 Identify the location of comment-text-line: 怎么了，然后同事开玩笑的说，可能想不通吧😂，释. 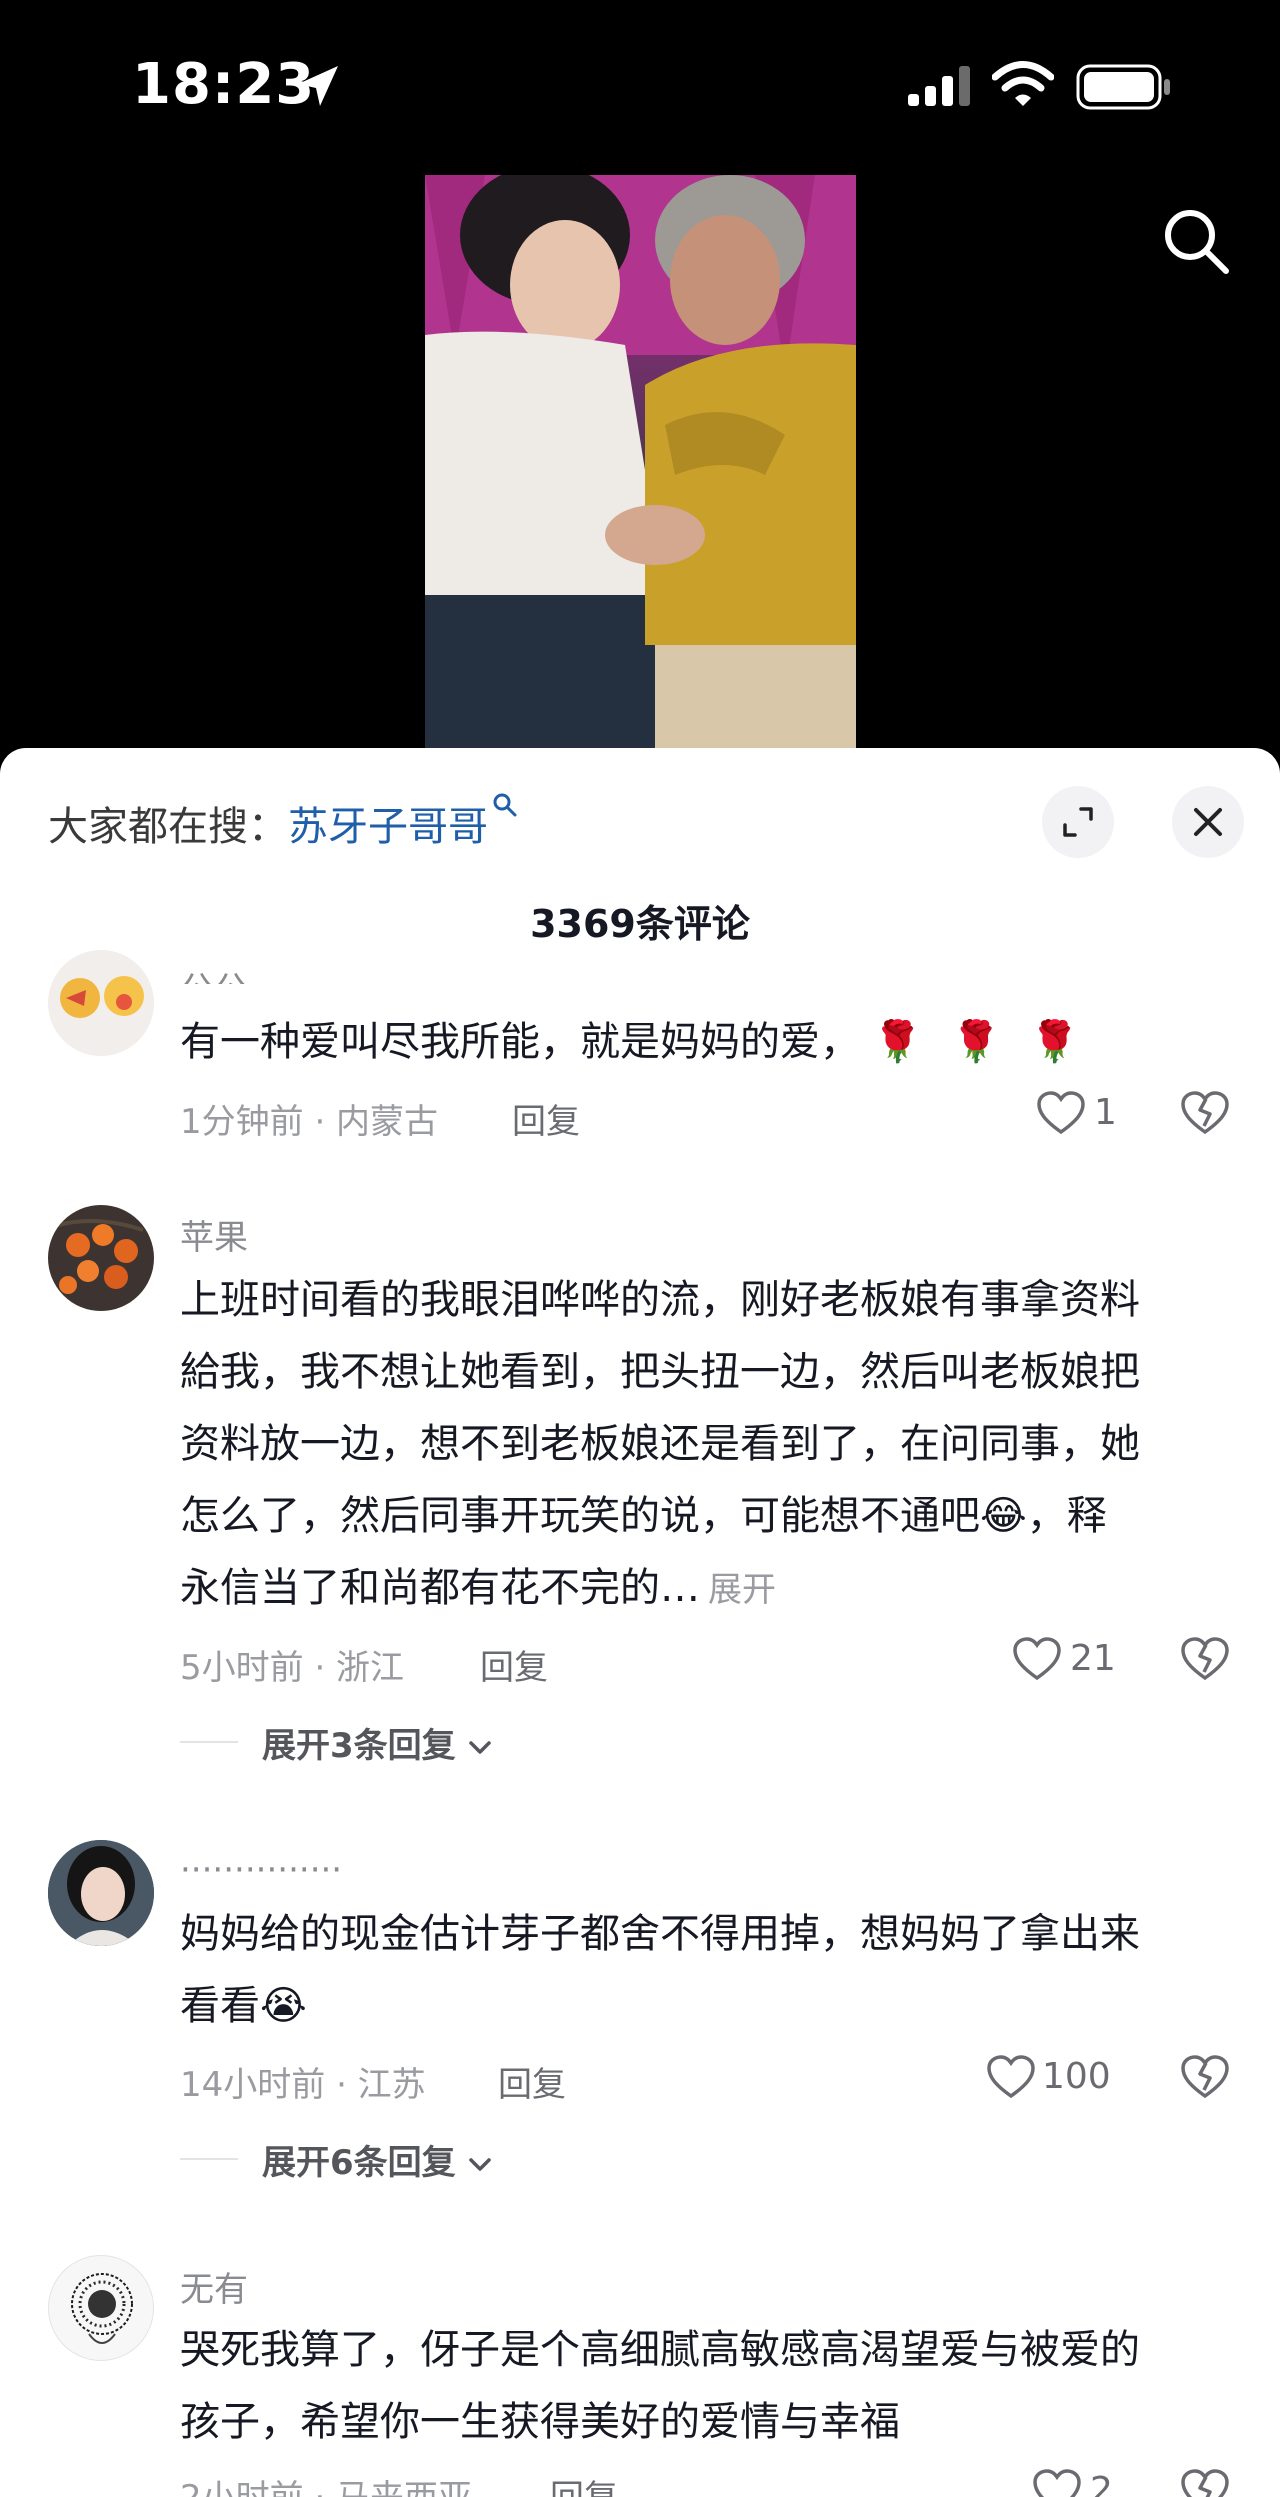
(643, 1516).